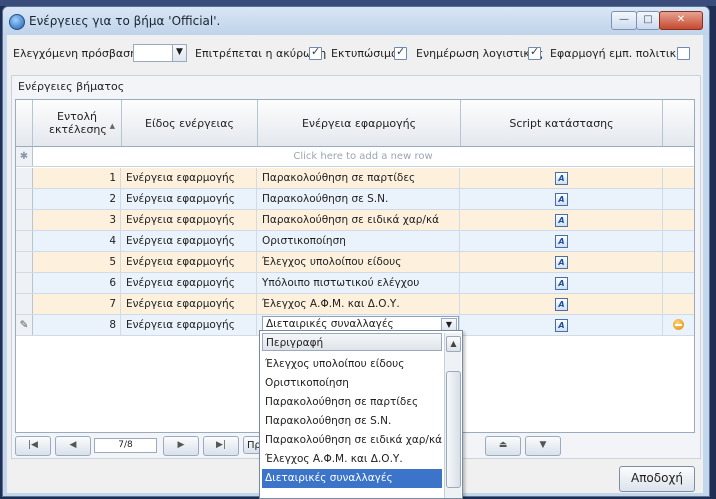  What do you see at coordinates (352, 421) in the screenshot?
I see `dropdown-item: Παρακολούθηση σε S.N.` at bounding box center [352, 421].